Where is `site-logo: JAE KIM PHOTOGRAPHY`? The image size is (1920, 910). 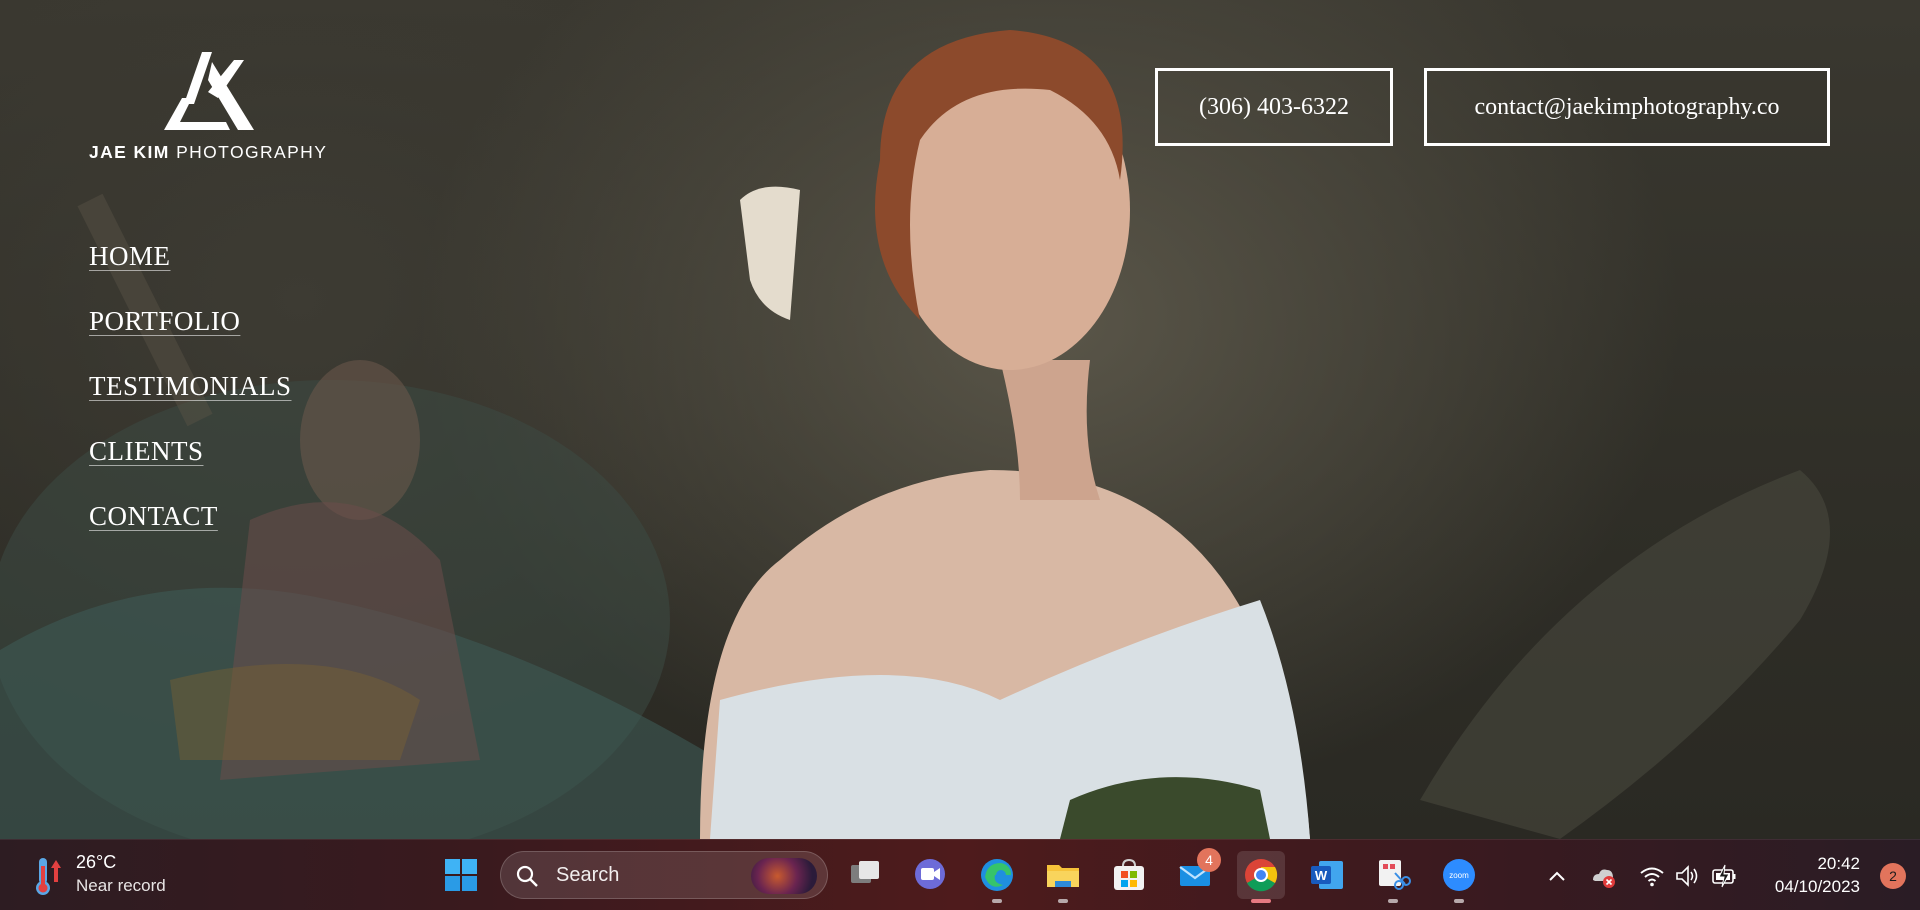 site-logo: JAE KIM PHOTOGRAPHY is located at coordinates (209, 108).